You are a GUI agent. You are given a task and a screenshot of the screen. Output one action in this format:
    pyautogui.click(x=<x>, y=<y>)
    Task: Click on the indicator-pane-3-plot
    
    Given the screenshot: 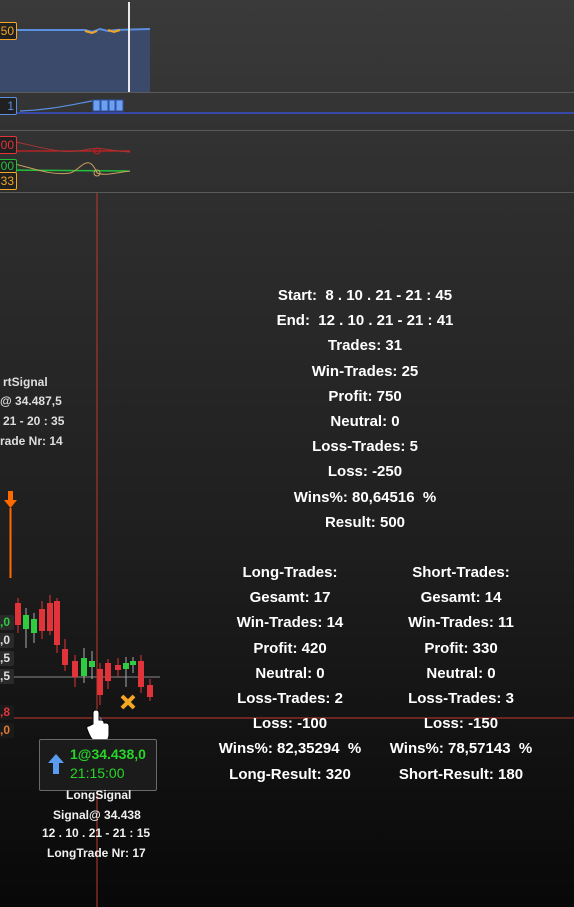 What is the action you would take?
    pyautogui.click(x=65, y=158)
    